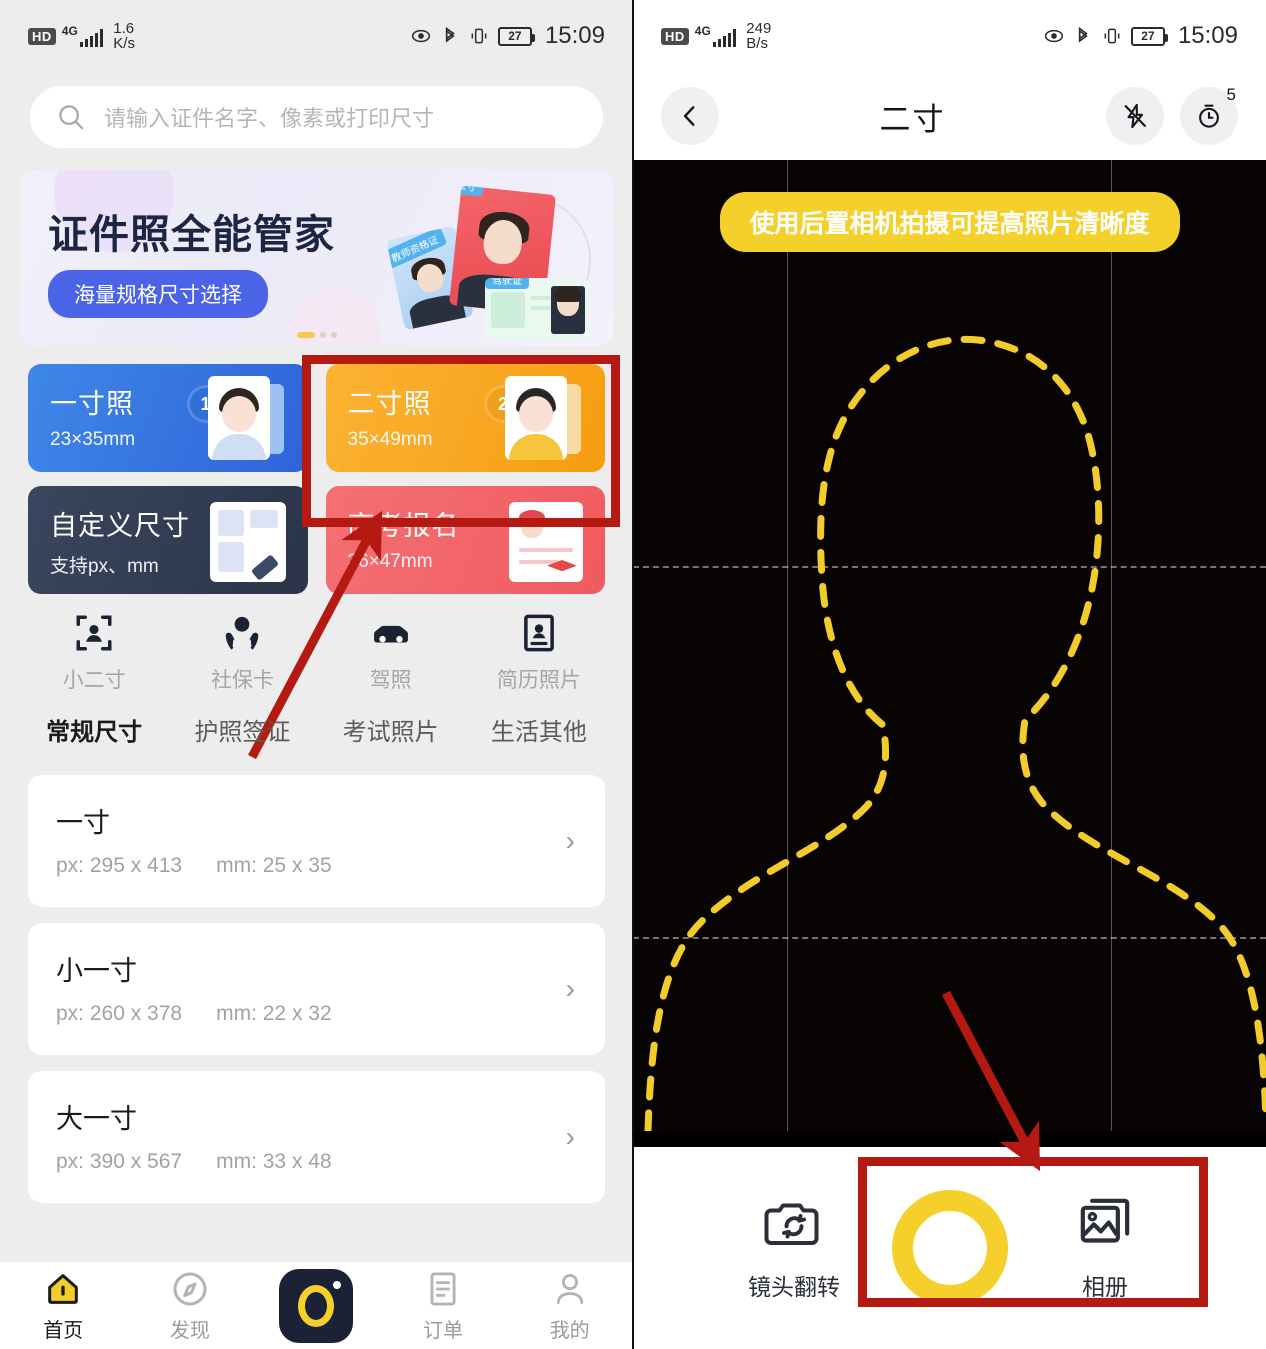 The width and height of the screenshot is (1266, 1349). I want to click on size-meta: px: 390 x 567 mm: 33 x 48, so click(317, 1162).